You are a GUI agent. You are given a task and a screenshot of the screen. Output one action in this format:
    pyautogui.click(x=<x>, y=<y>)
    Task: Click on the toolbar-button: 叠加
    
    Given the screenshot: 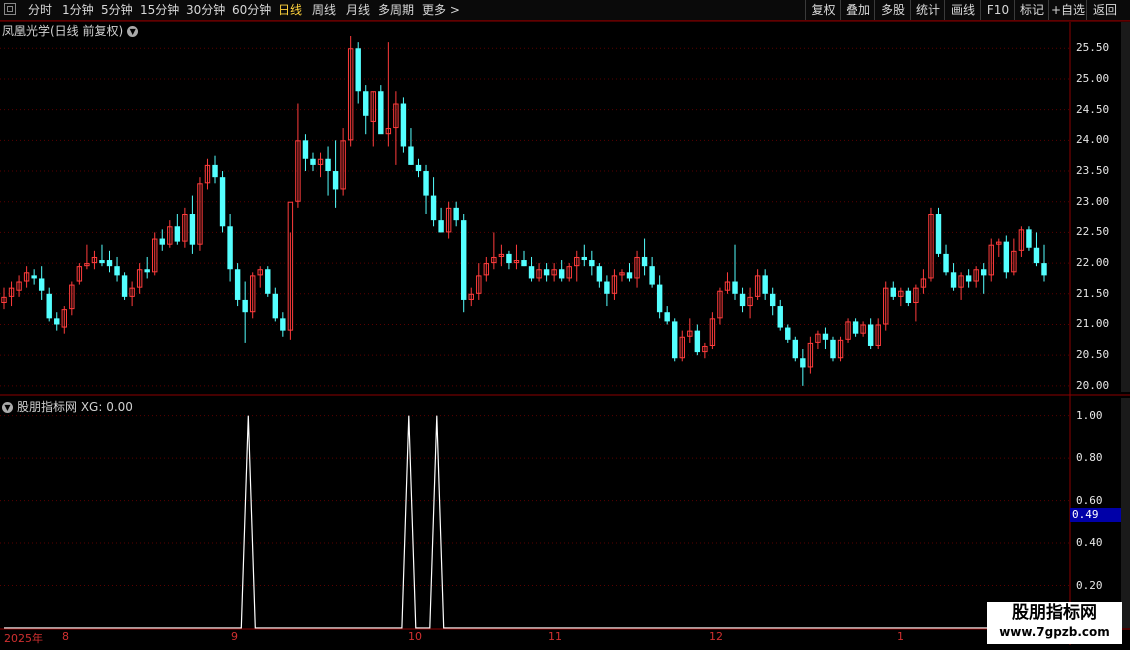 What is the action you would take?
    pyautogui.click(x=857, y=10)
    